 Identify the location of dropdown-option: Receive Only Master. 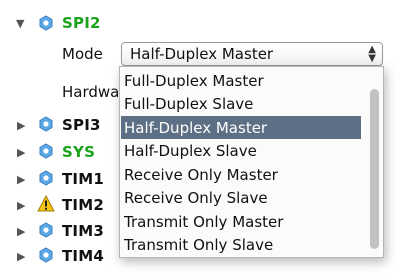
(241, 174).